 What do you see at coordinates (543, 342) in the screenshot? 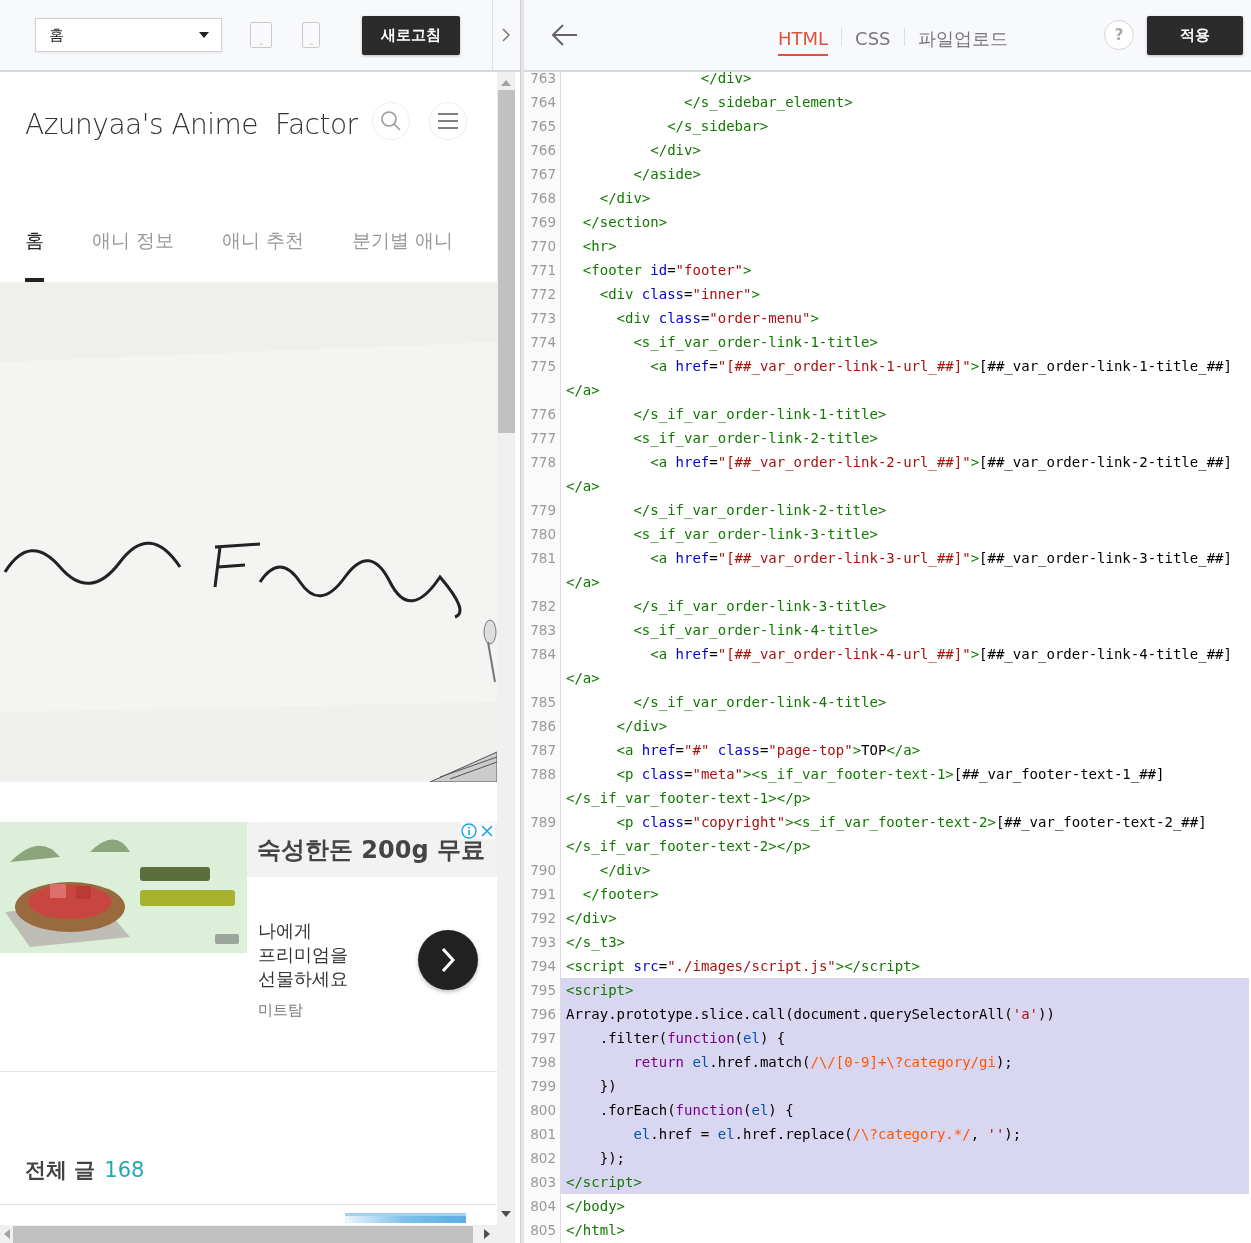
I see `line-number: 774` at bounding box center [543, 342].